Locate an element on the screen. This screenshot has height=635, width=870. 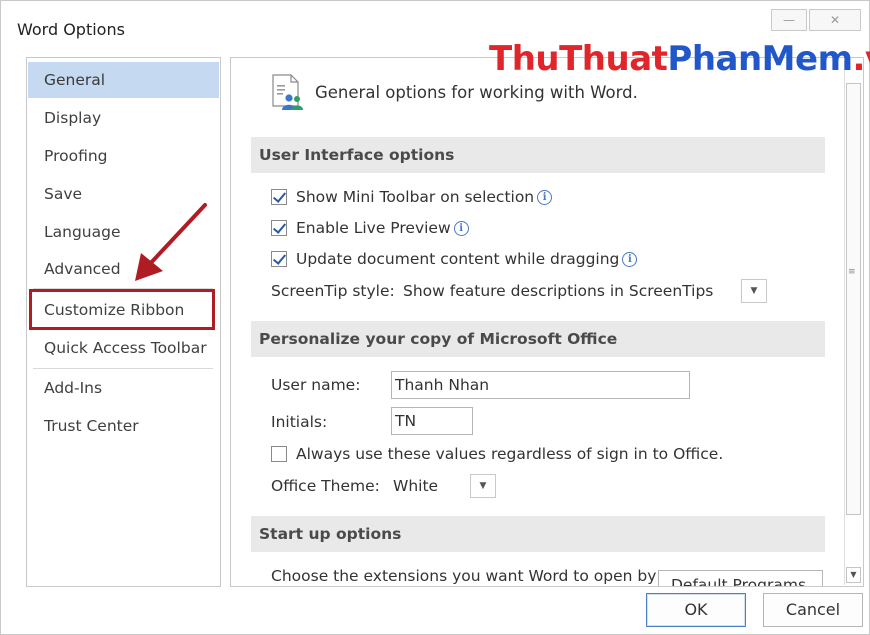
sidebar-item-quick-access-toolbar: Quick Access Toolbar is located at coordinates (123, 348).